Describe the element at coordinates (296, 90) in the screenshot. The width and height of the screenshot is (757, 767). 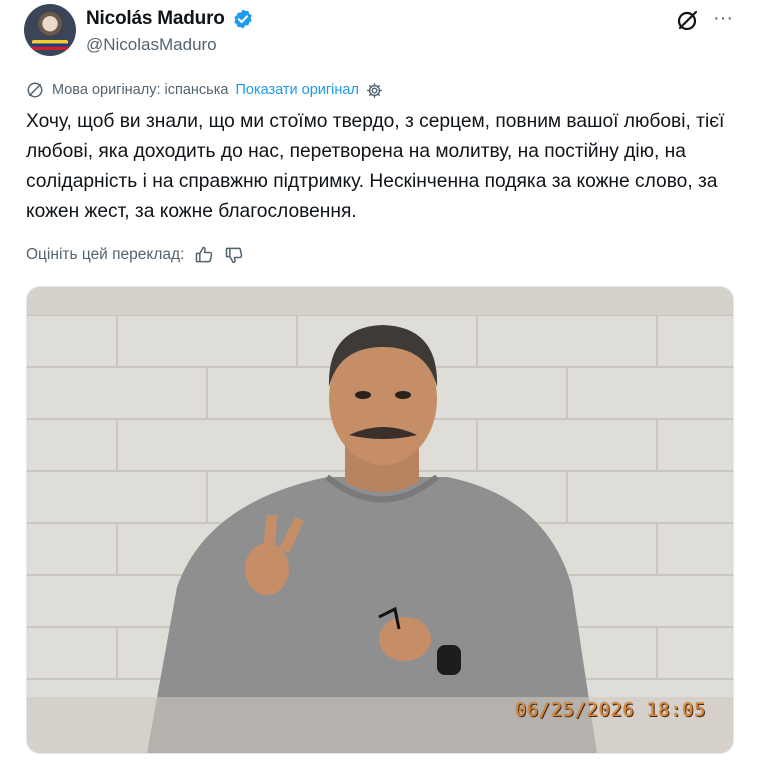
I see `show-original-link: Показати оригінал` at that location.